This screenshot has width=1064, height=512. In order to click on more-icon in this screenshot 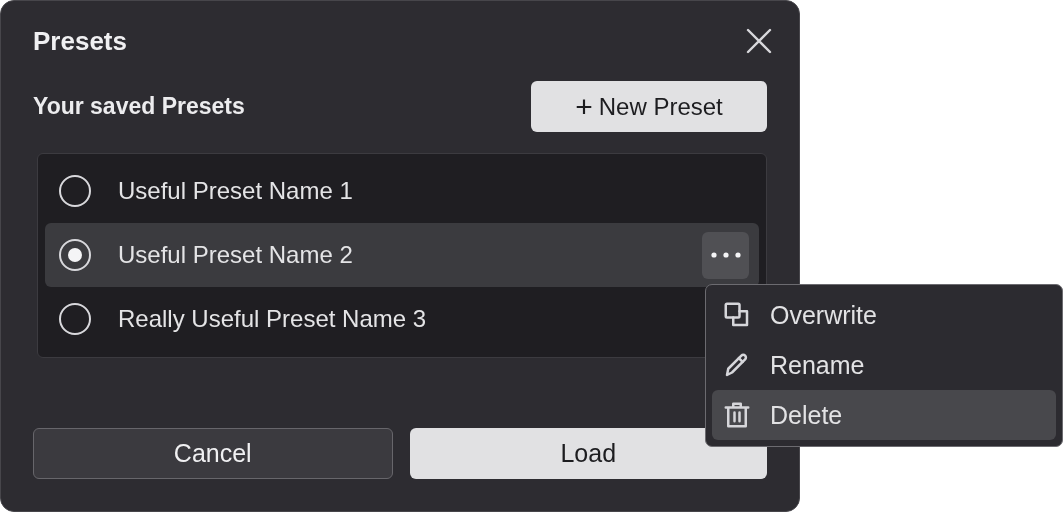, I will do `click(725, 255)`.